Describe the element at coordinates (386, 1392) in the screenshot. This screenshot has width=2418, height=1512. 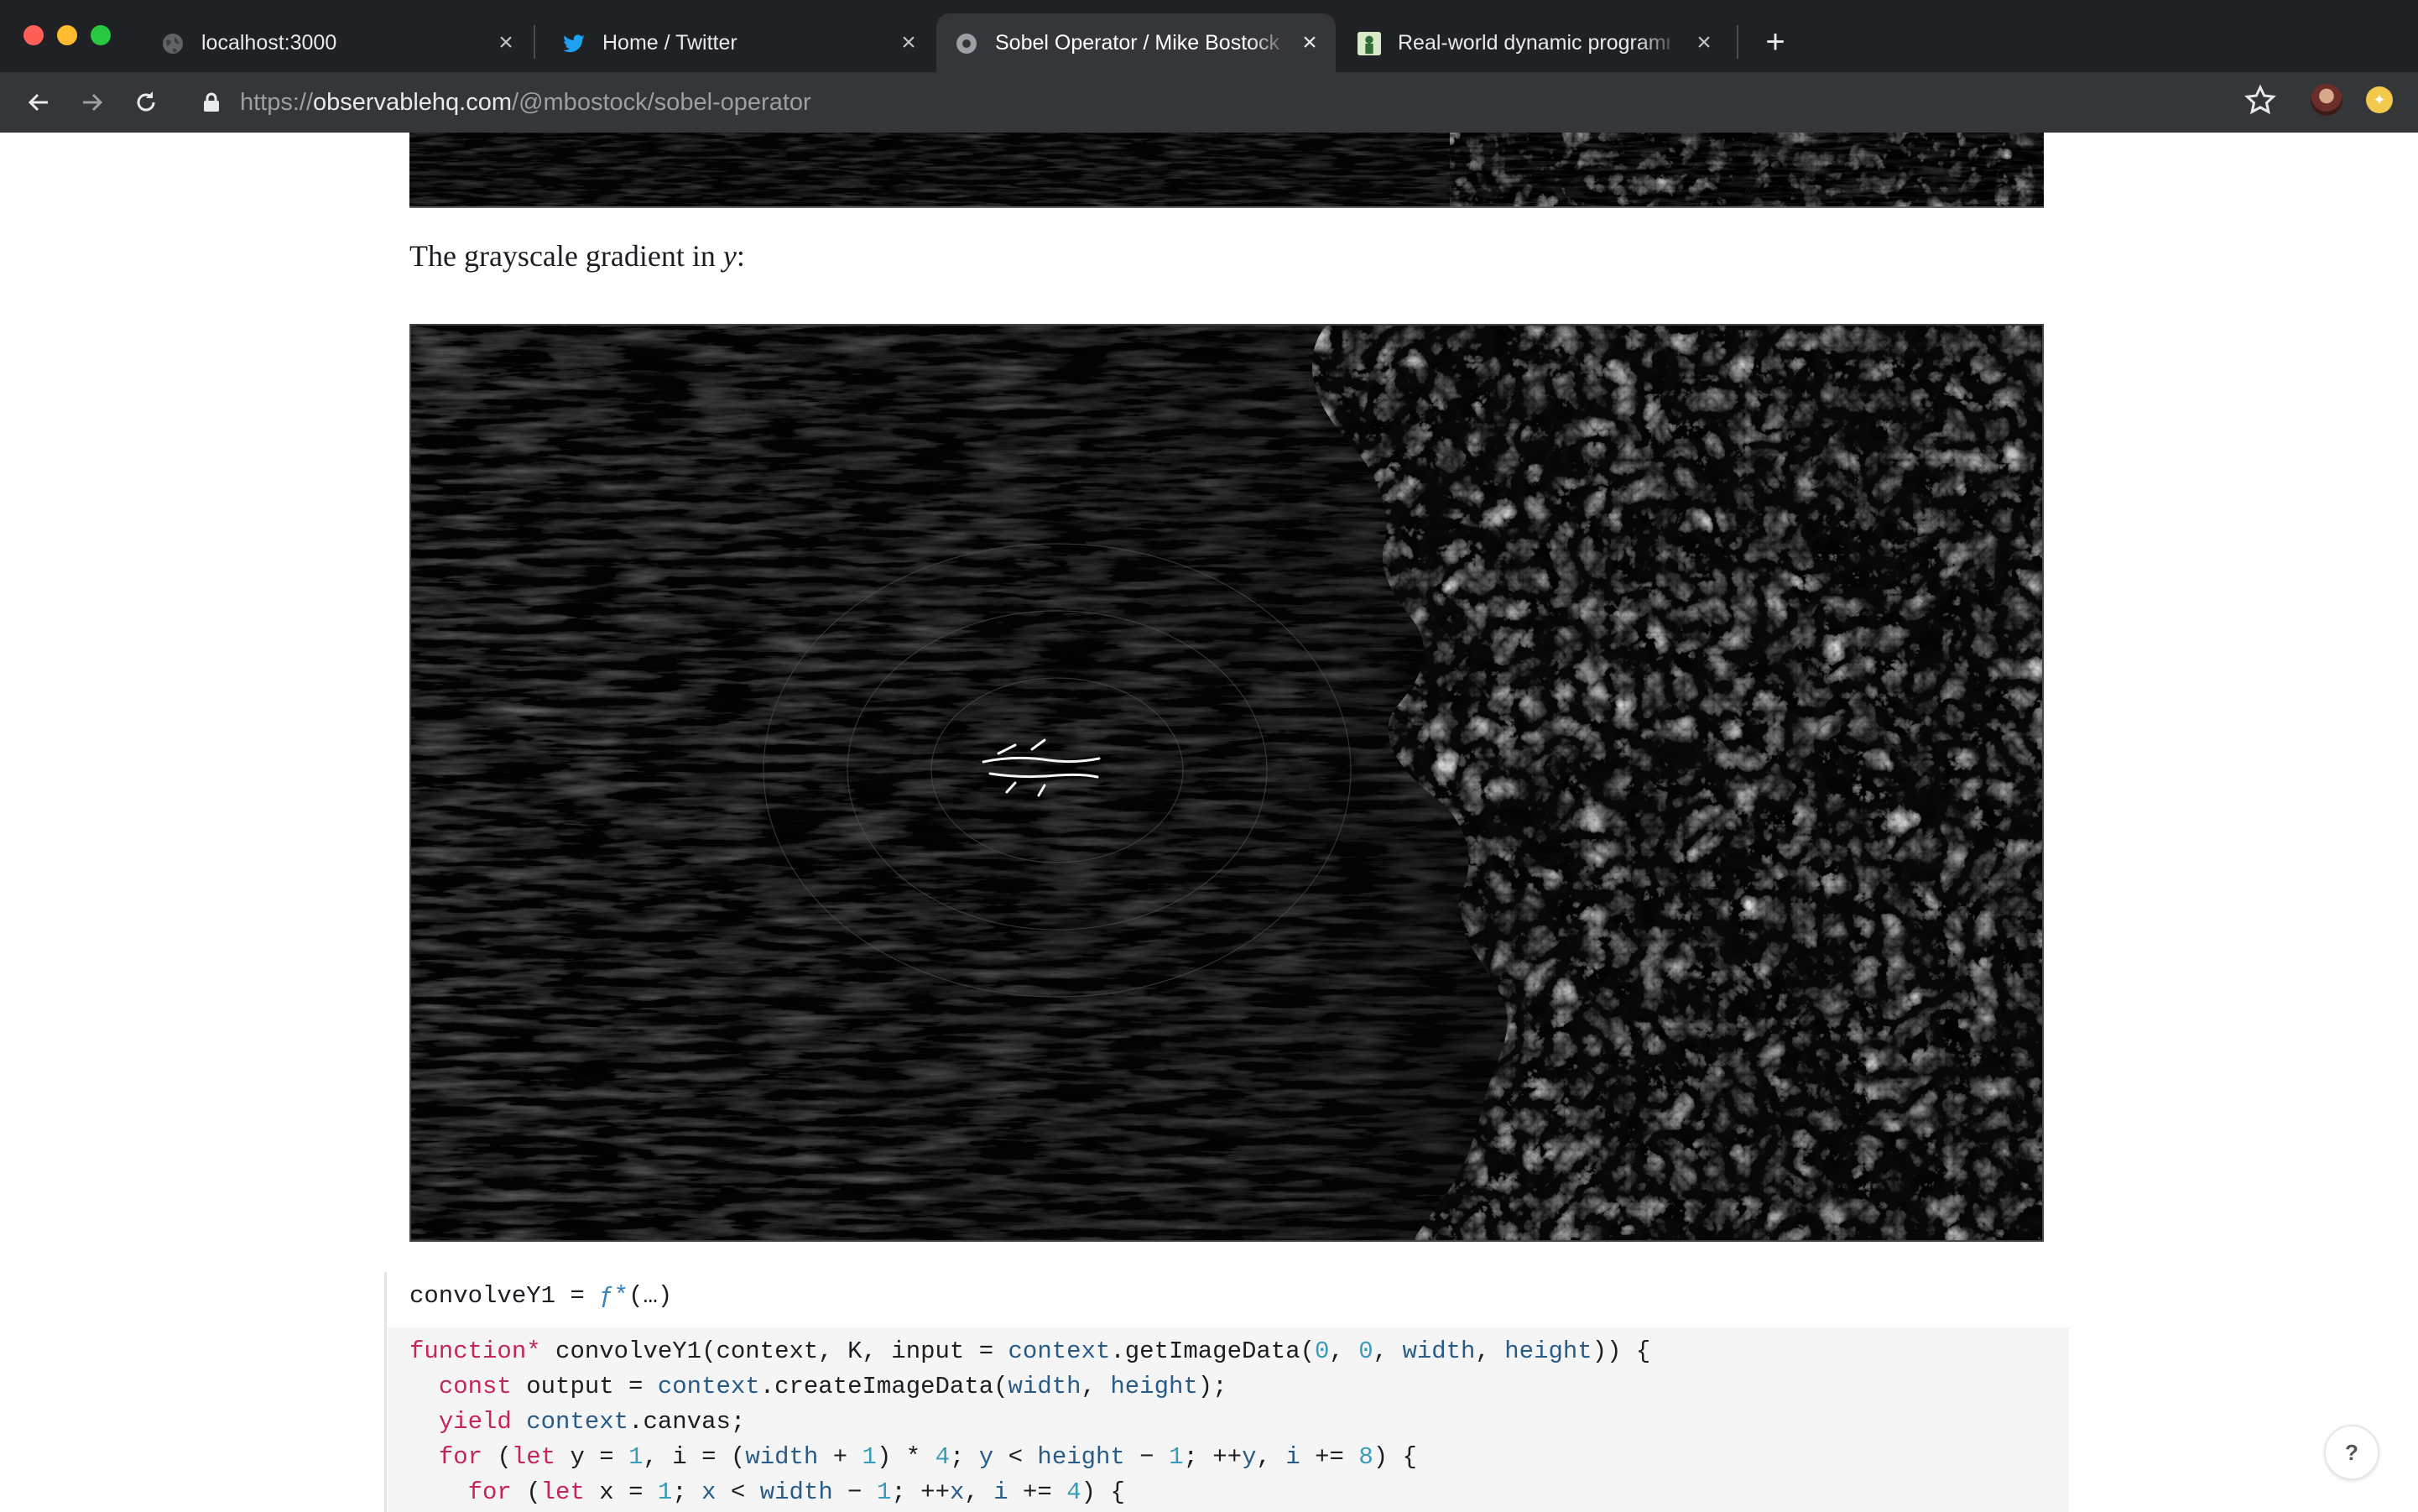
I see `cell-gutter` at that location.